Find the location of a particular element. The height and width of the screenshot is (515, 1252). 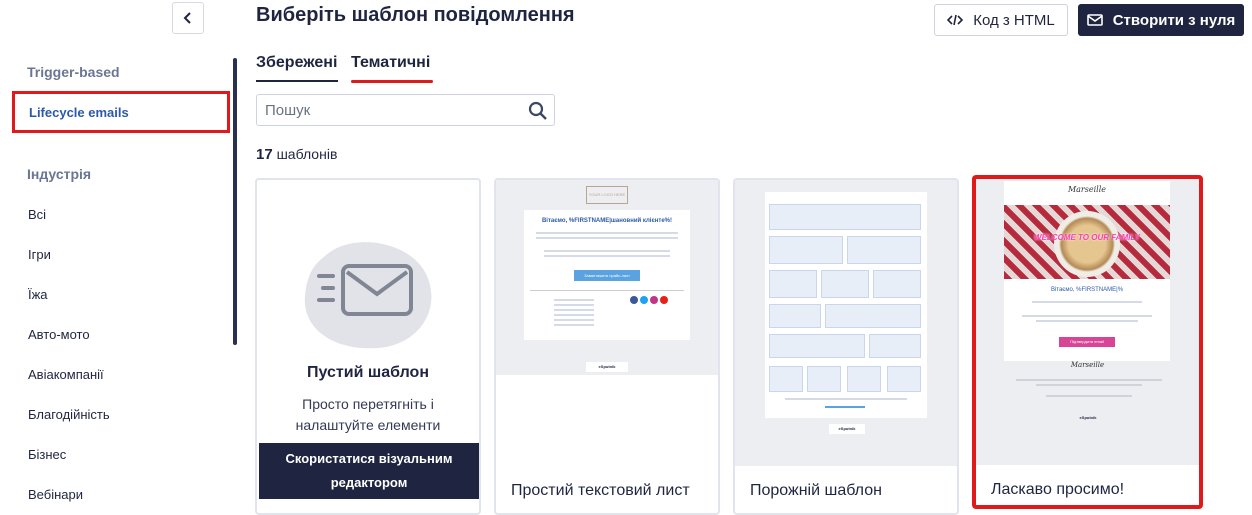

sidebar-scrollbar is located at coordinates (235, 201).